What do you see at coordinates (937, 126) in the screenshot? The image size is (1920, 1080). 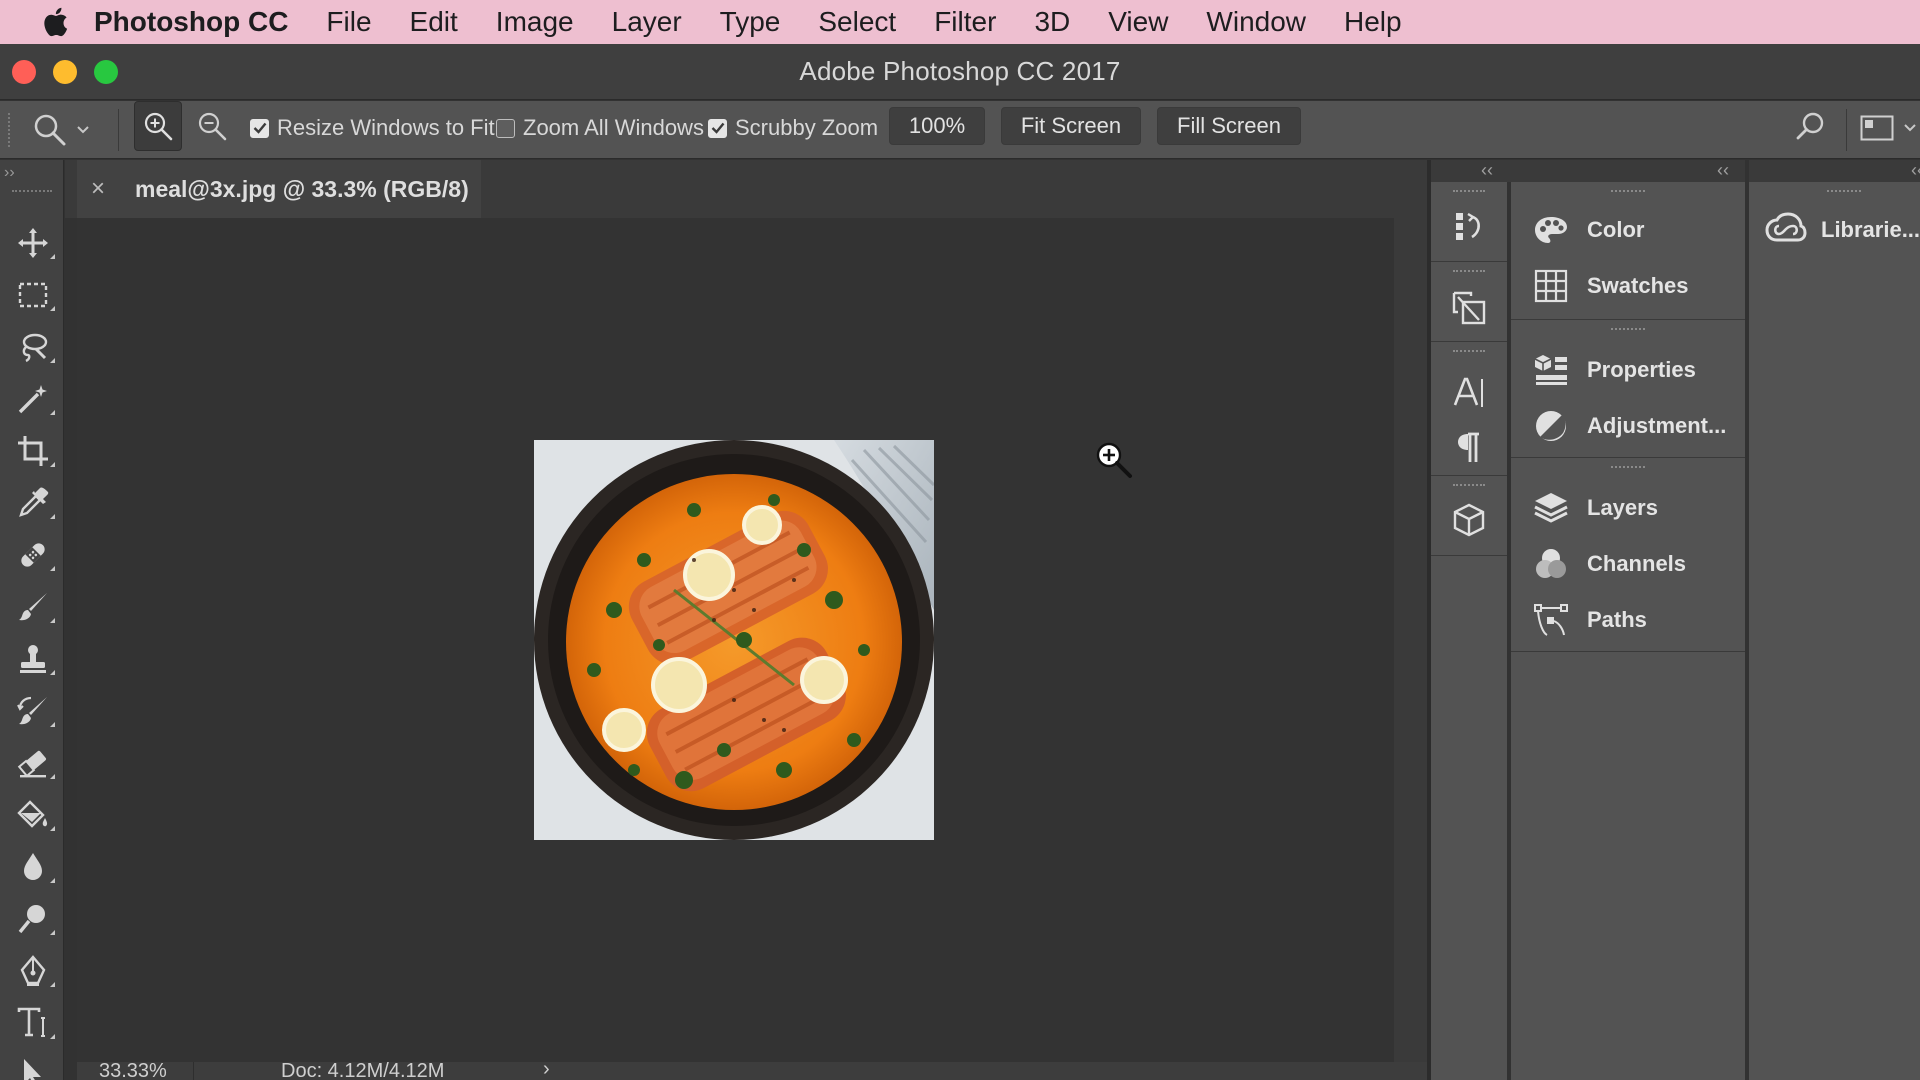 I see `zoom-100-button: 100%` at bounding box center [937, 126].